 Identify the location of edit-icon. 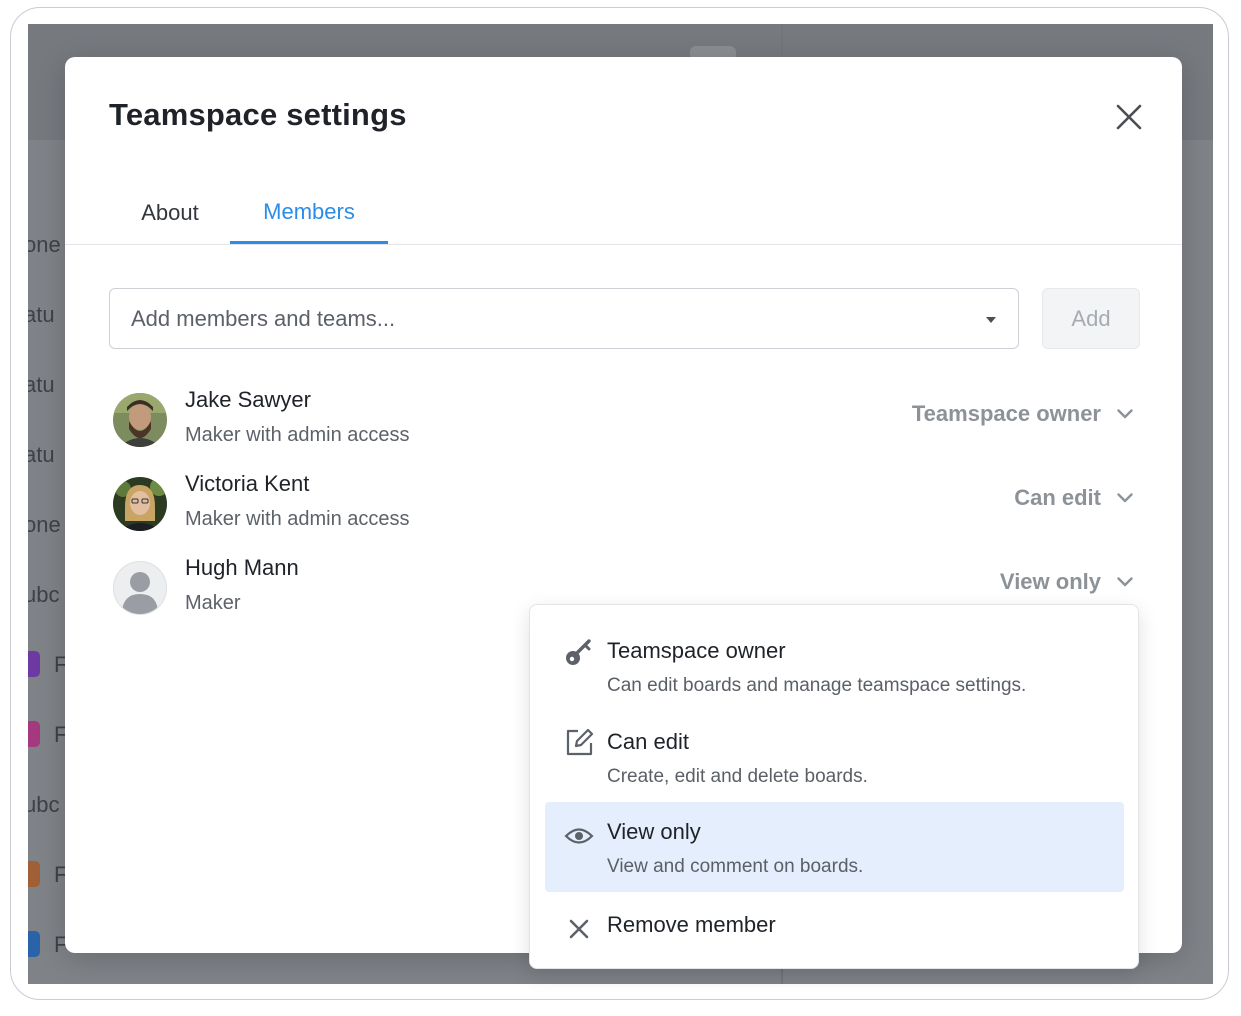
(580, 742).